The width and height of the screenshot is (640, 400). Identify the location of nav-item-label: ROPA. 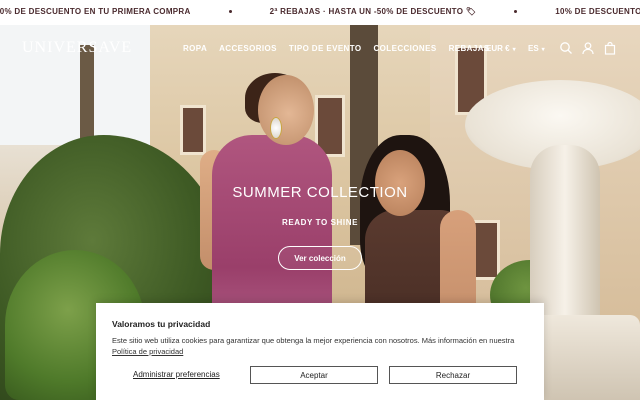
(195, 48).